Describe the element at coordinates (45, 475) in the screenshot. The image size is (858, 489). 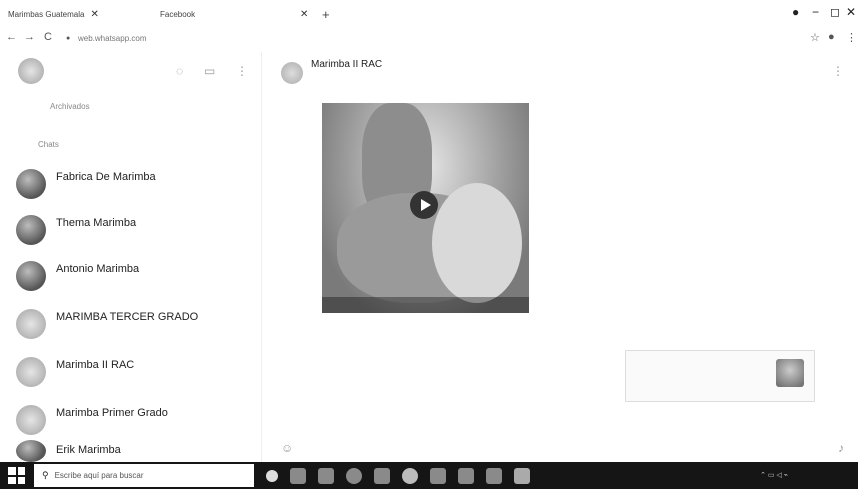
I see `search-icon: ⚲` at that location.